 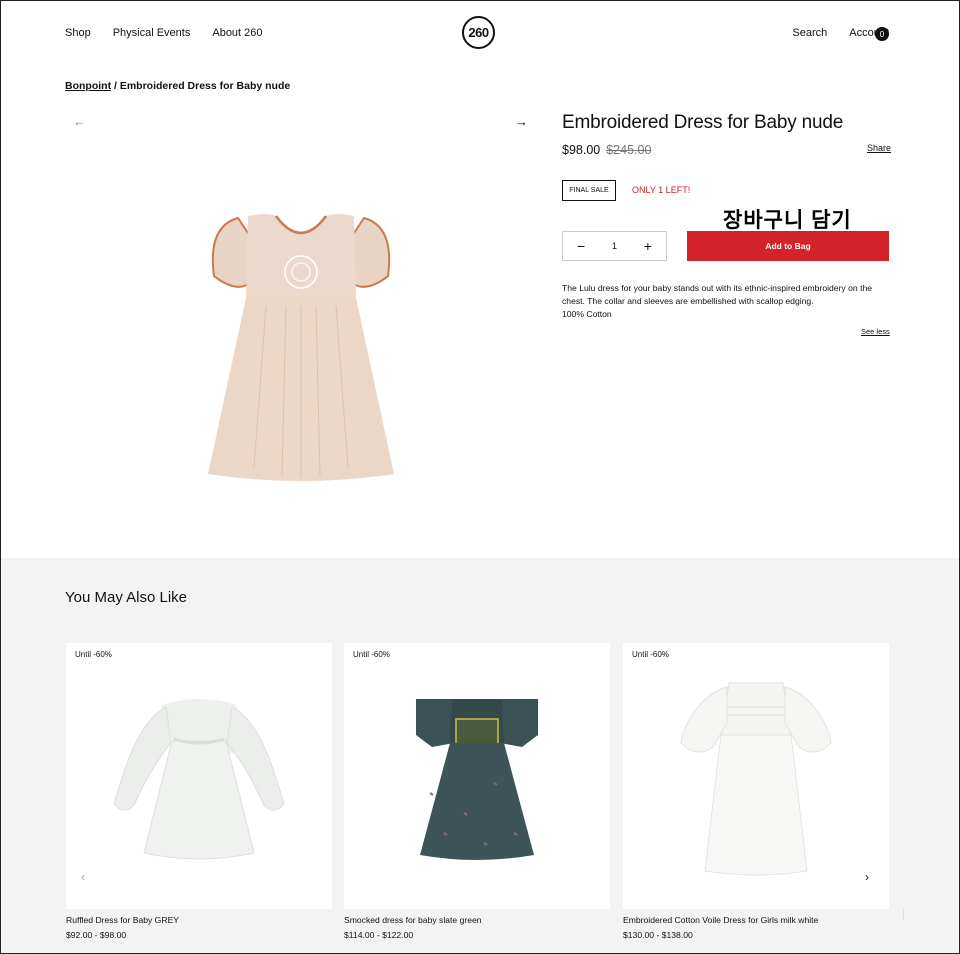 I want to click on product-card-price: $130.00 - $138.00, so click(x=658, y=935).